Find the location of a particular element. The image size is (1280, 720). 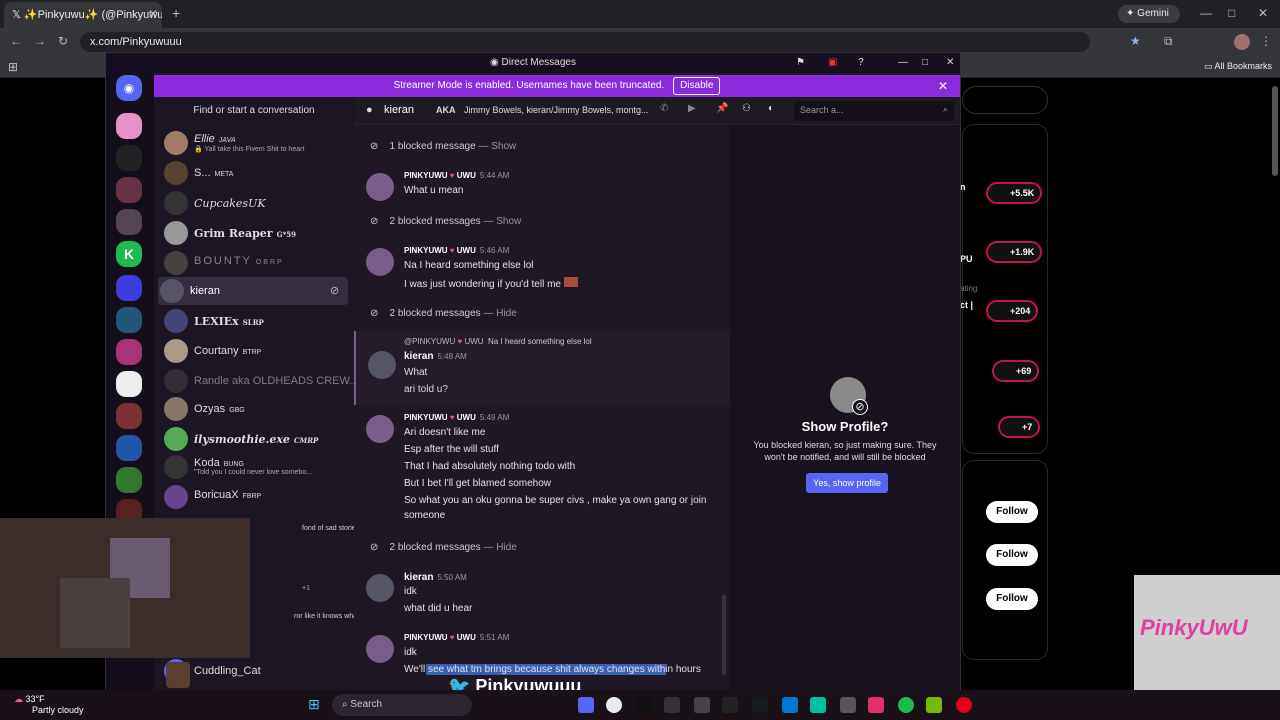

taskbar-search: ⌕ Search is located at coordinates (402, 705).